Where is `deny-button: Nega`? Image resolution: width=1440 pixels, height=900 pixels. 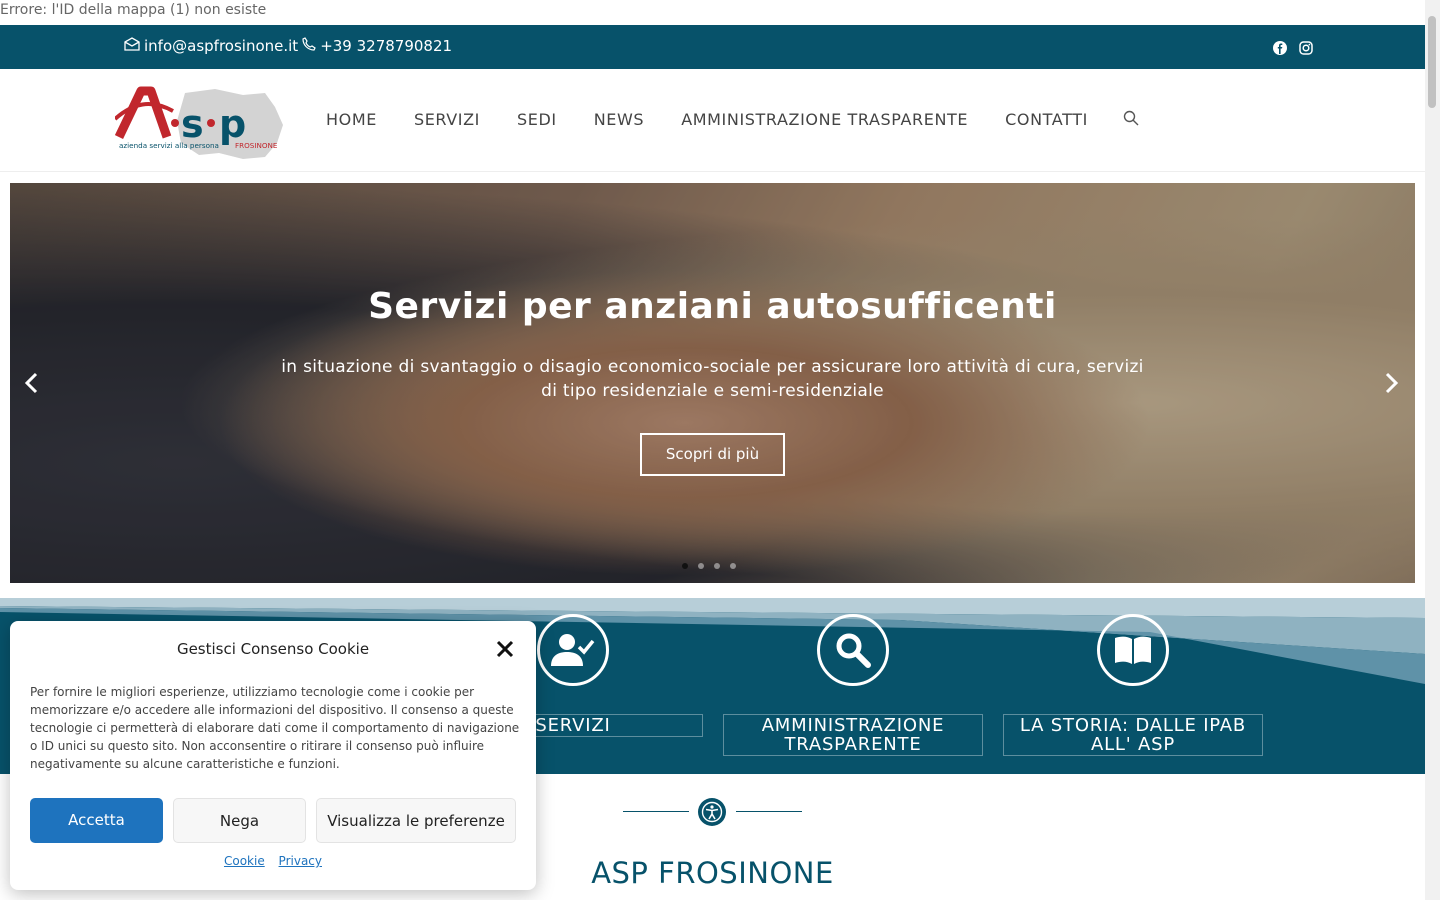 deny-button: Nega is located at coordinates (239, 820).